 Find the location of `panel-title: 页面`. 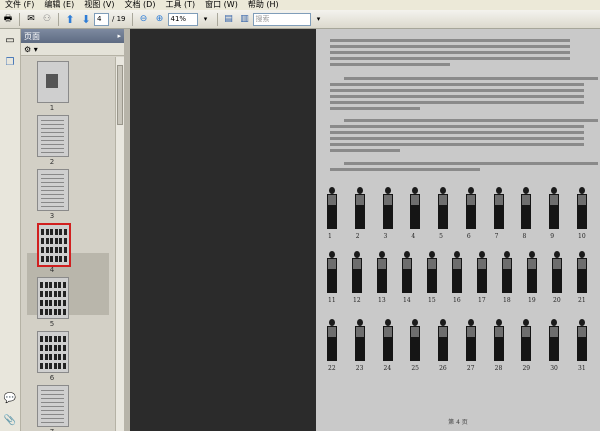

panel-title: 页面 is located at coordinates (32, 36).